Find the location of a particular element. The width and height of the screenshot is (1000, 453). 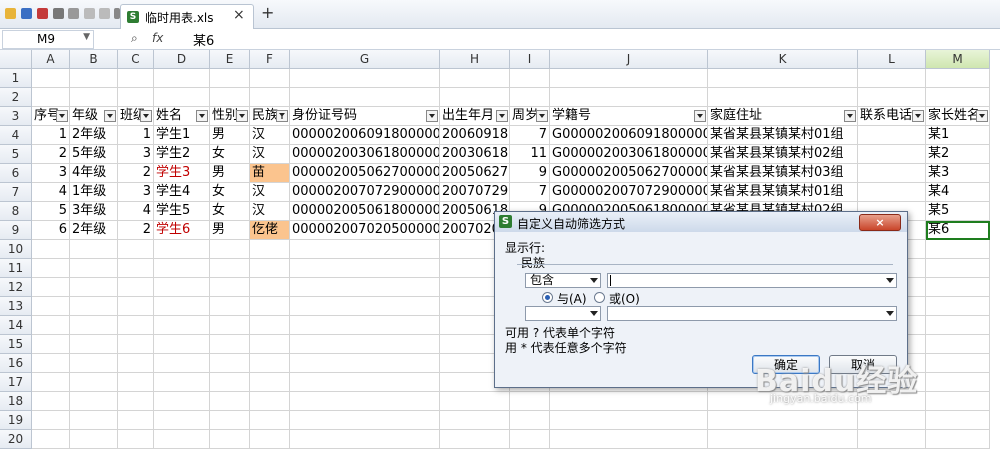

function-icon: fx is located at coordinates (157, 38).